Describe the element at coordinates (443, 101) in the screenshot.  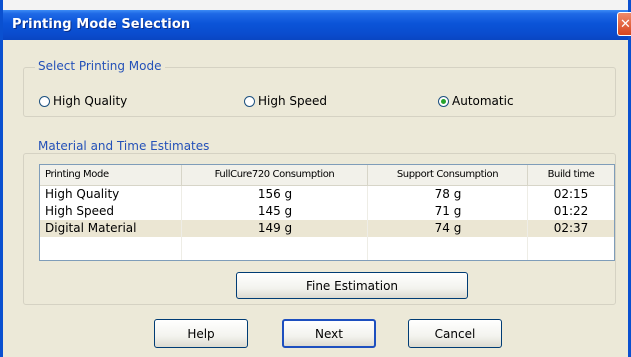
I see `radio-checked-icon` at that location.